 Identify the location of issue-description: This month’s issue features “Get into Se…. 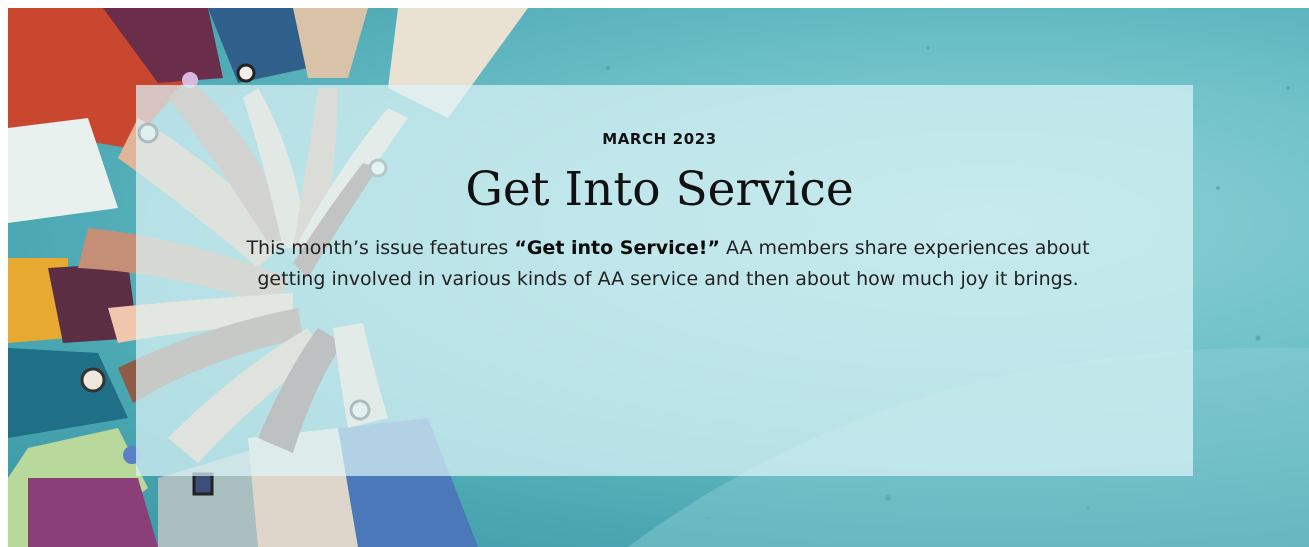
(668, 264).